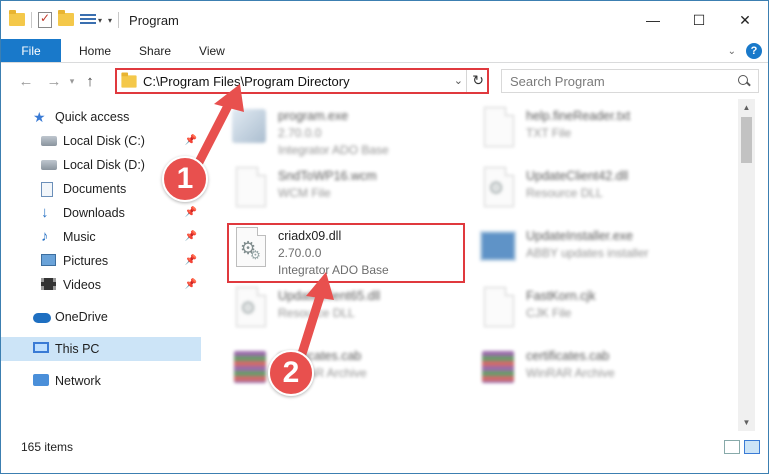  Describe the element at coordinates (699, 20) in the screenshot. I see `maximize-button: ☐` at that location.